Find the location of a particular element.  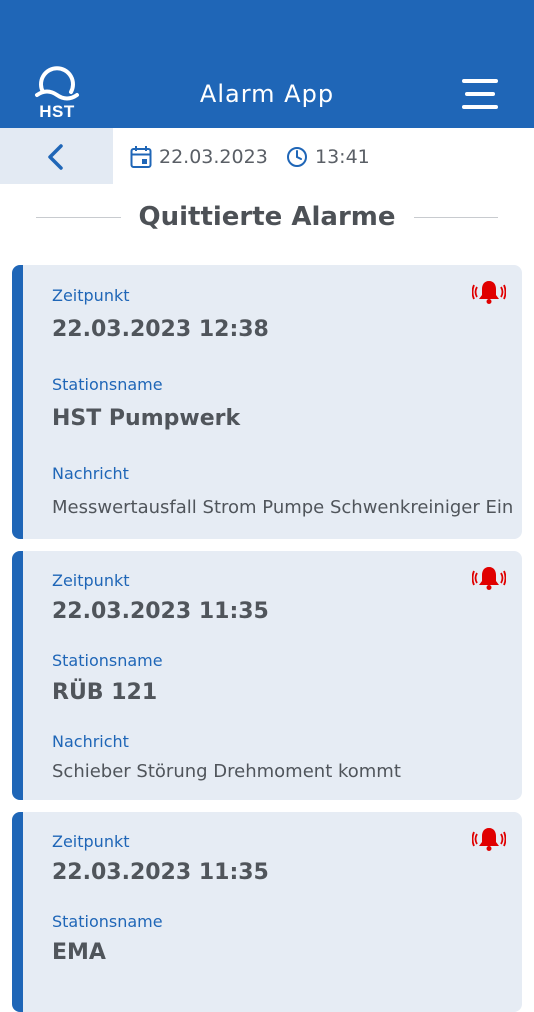

page-title: Quittierte Alarme is located at coordinates (267, 217).